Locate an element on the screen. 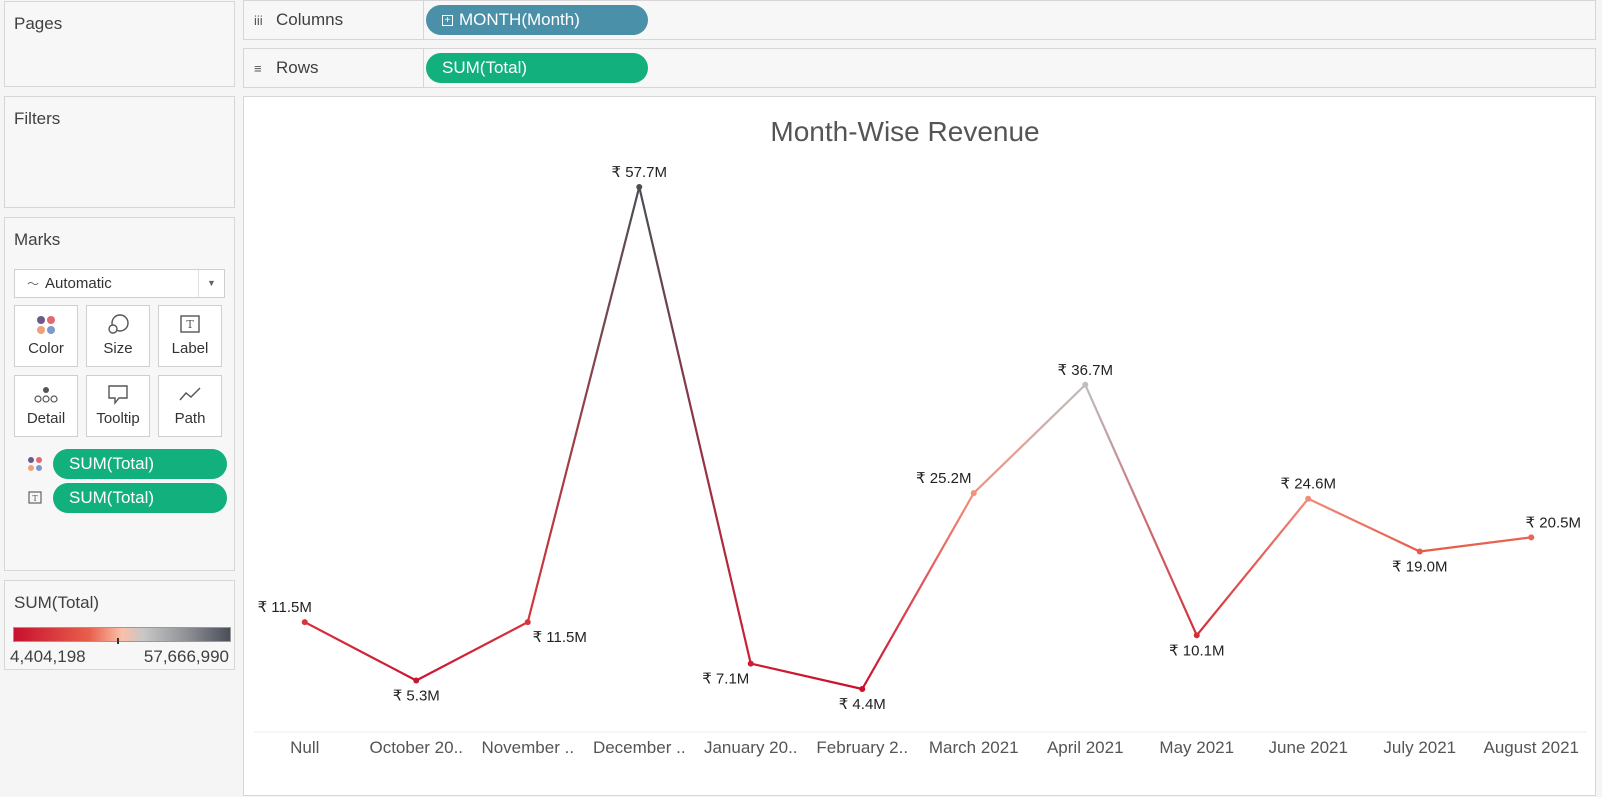 The image size is (1602, 797). text-label-icon: T is located at coordinates (190, 321).